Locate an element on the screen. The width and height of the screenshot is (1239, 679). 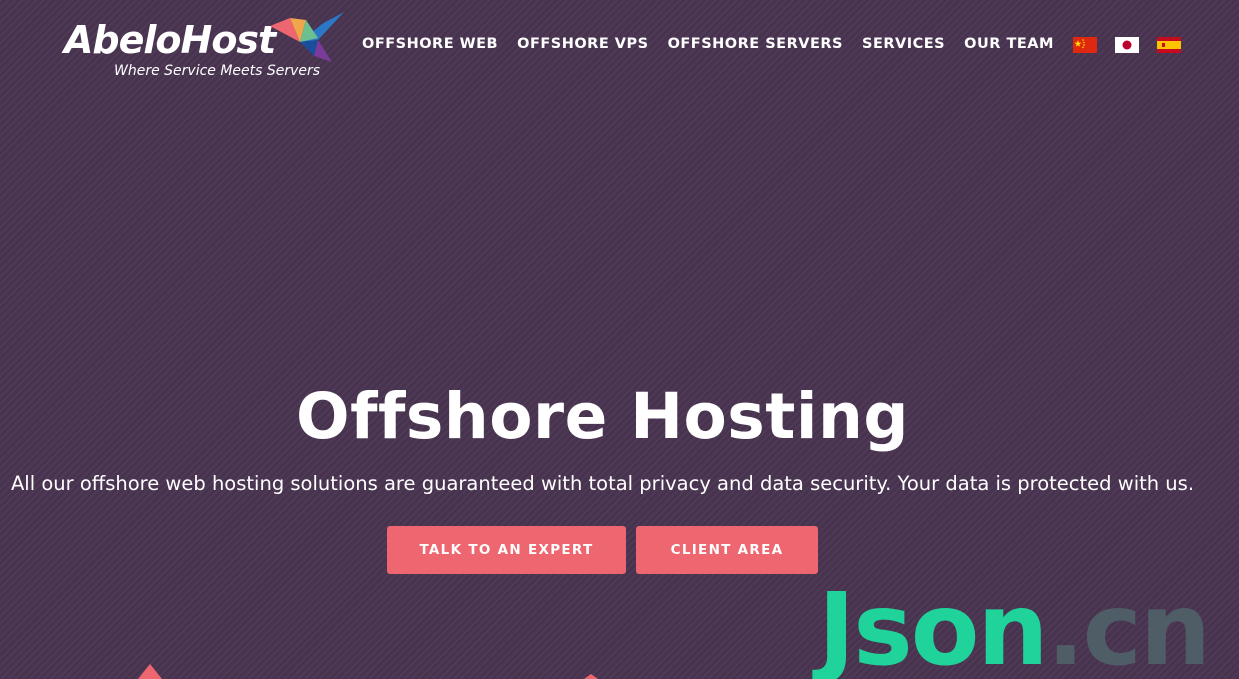
nav-offshore-vps: OFFSHORE VPS is located at coordinates (582, 44).